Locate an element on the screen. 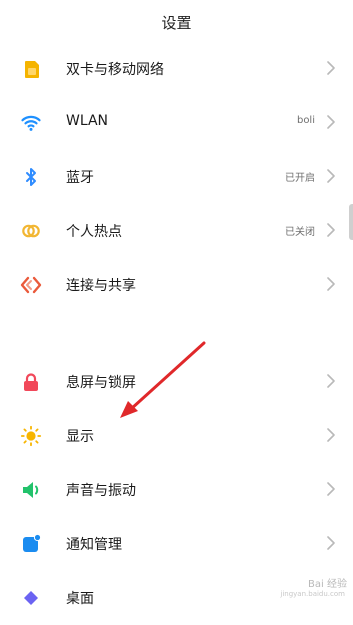 Image resolution: width=353 pixels, height=625 pixels. watermark-sub: jingyan.baidu.com is located at coordinates (312, 594).